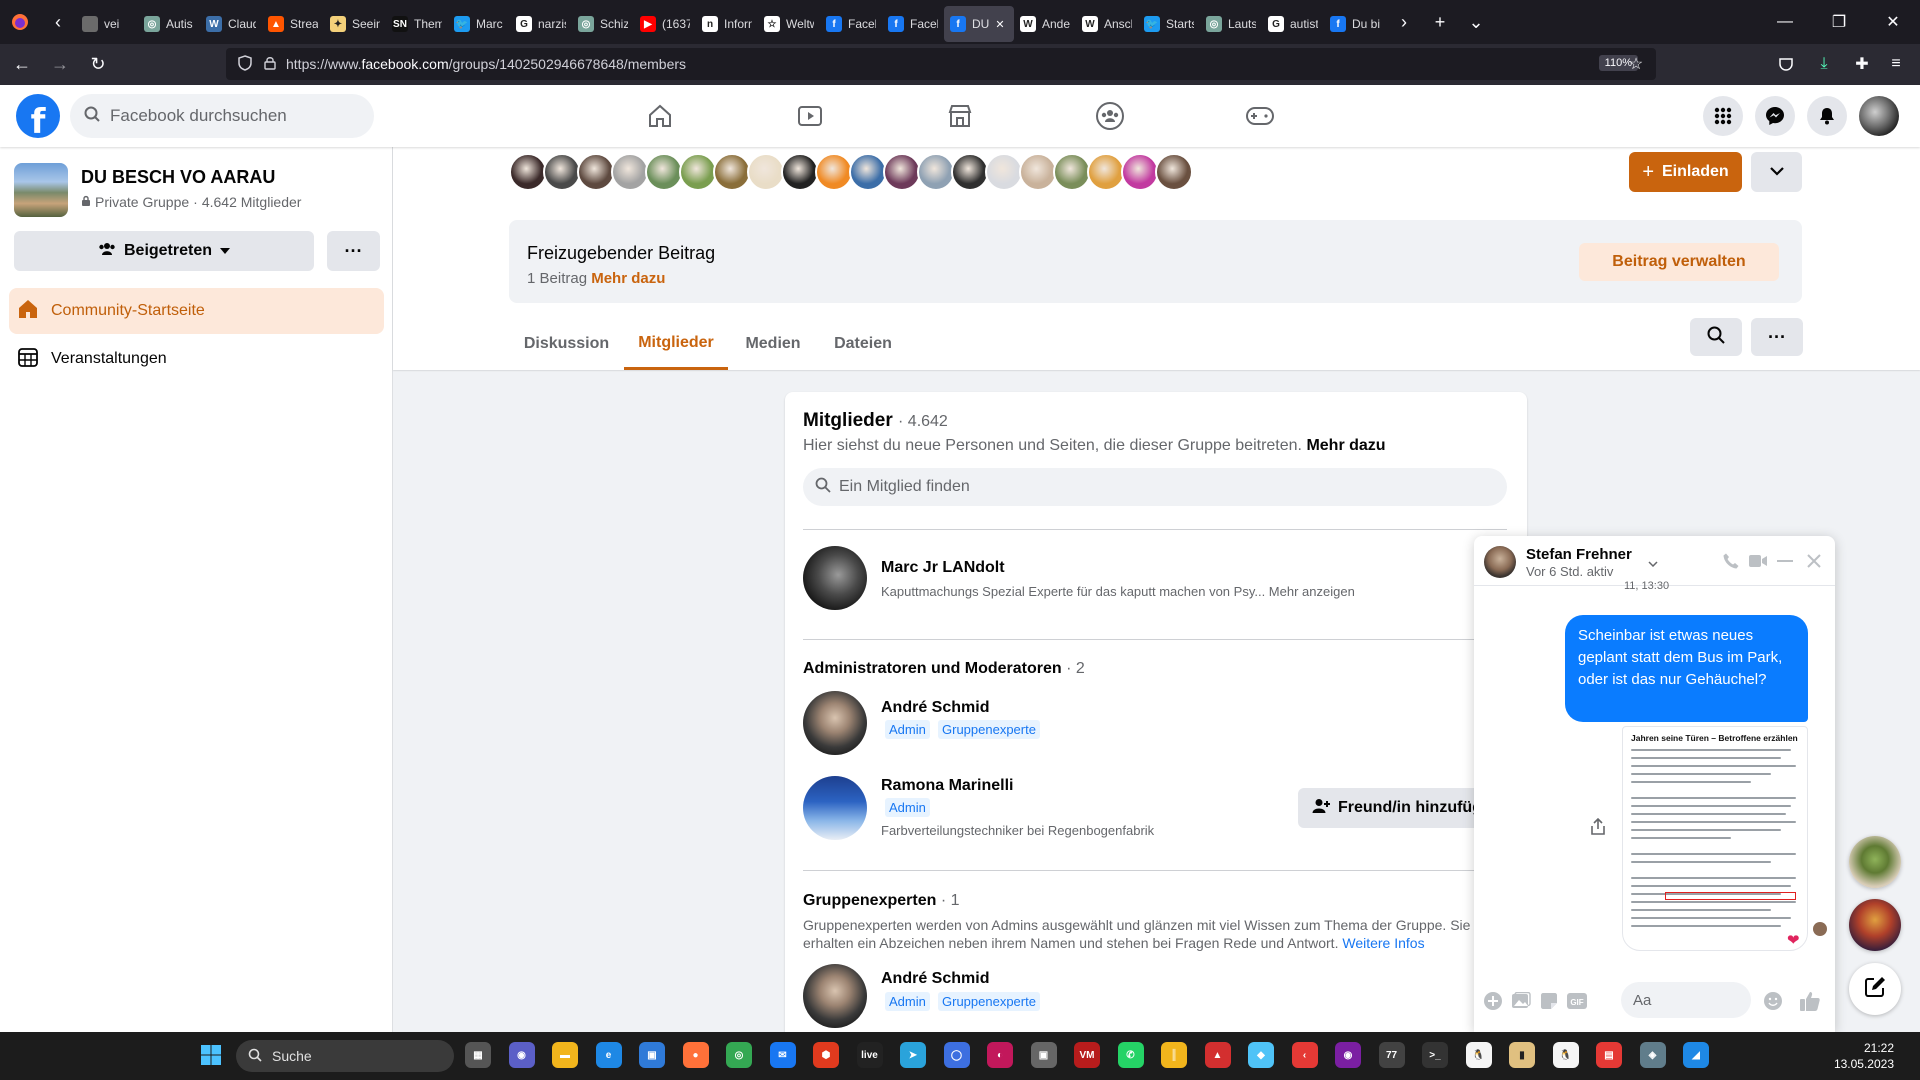 The image size is (1920, 1080). I want to click on back-icon: ←, so click(22, 65).